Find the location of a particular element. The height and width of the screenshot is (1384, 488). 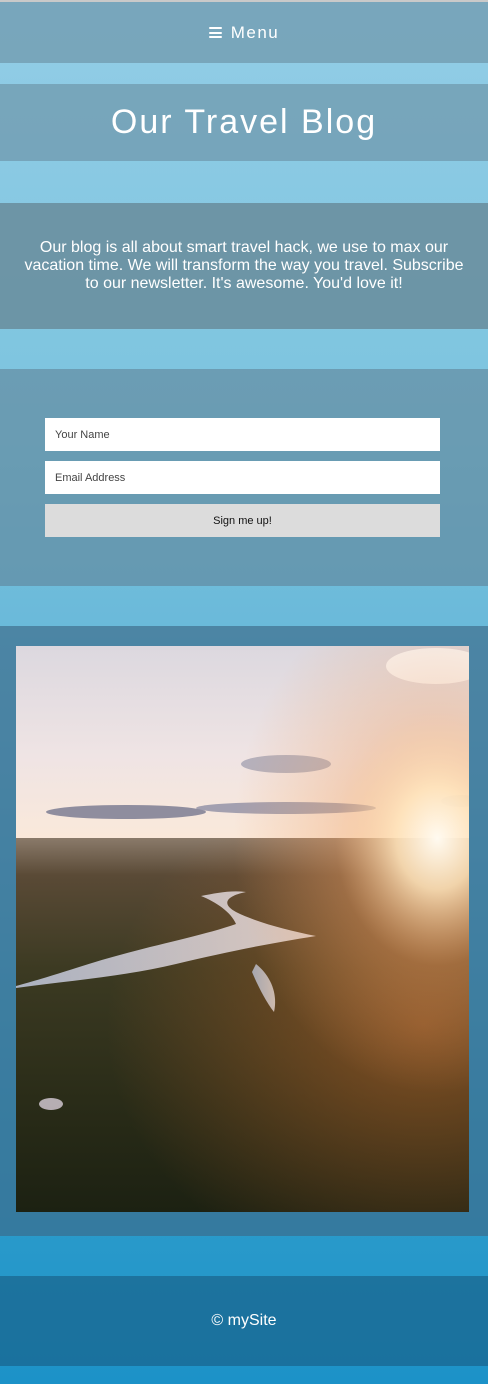

page-title: Our Travel Blog is located at coordinates (244, 122).